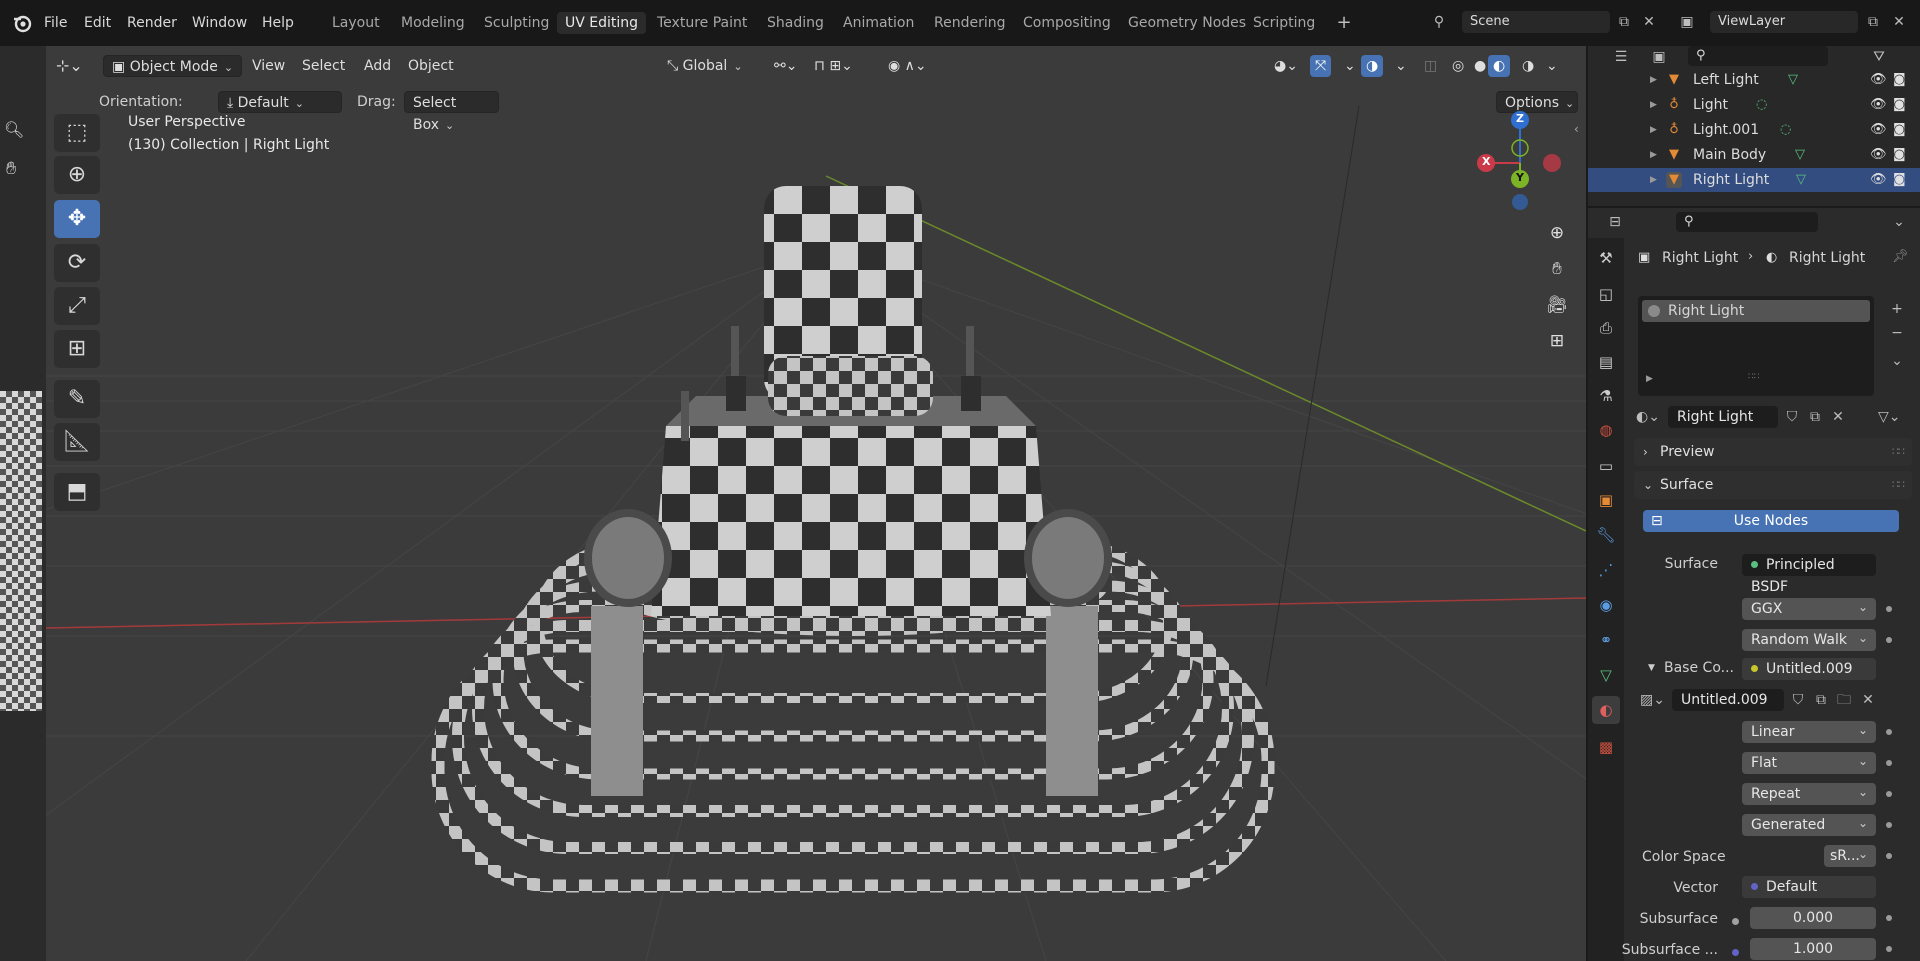  I want to click on menu-window: Window, so click(219, 23).